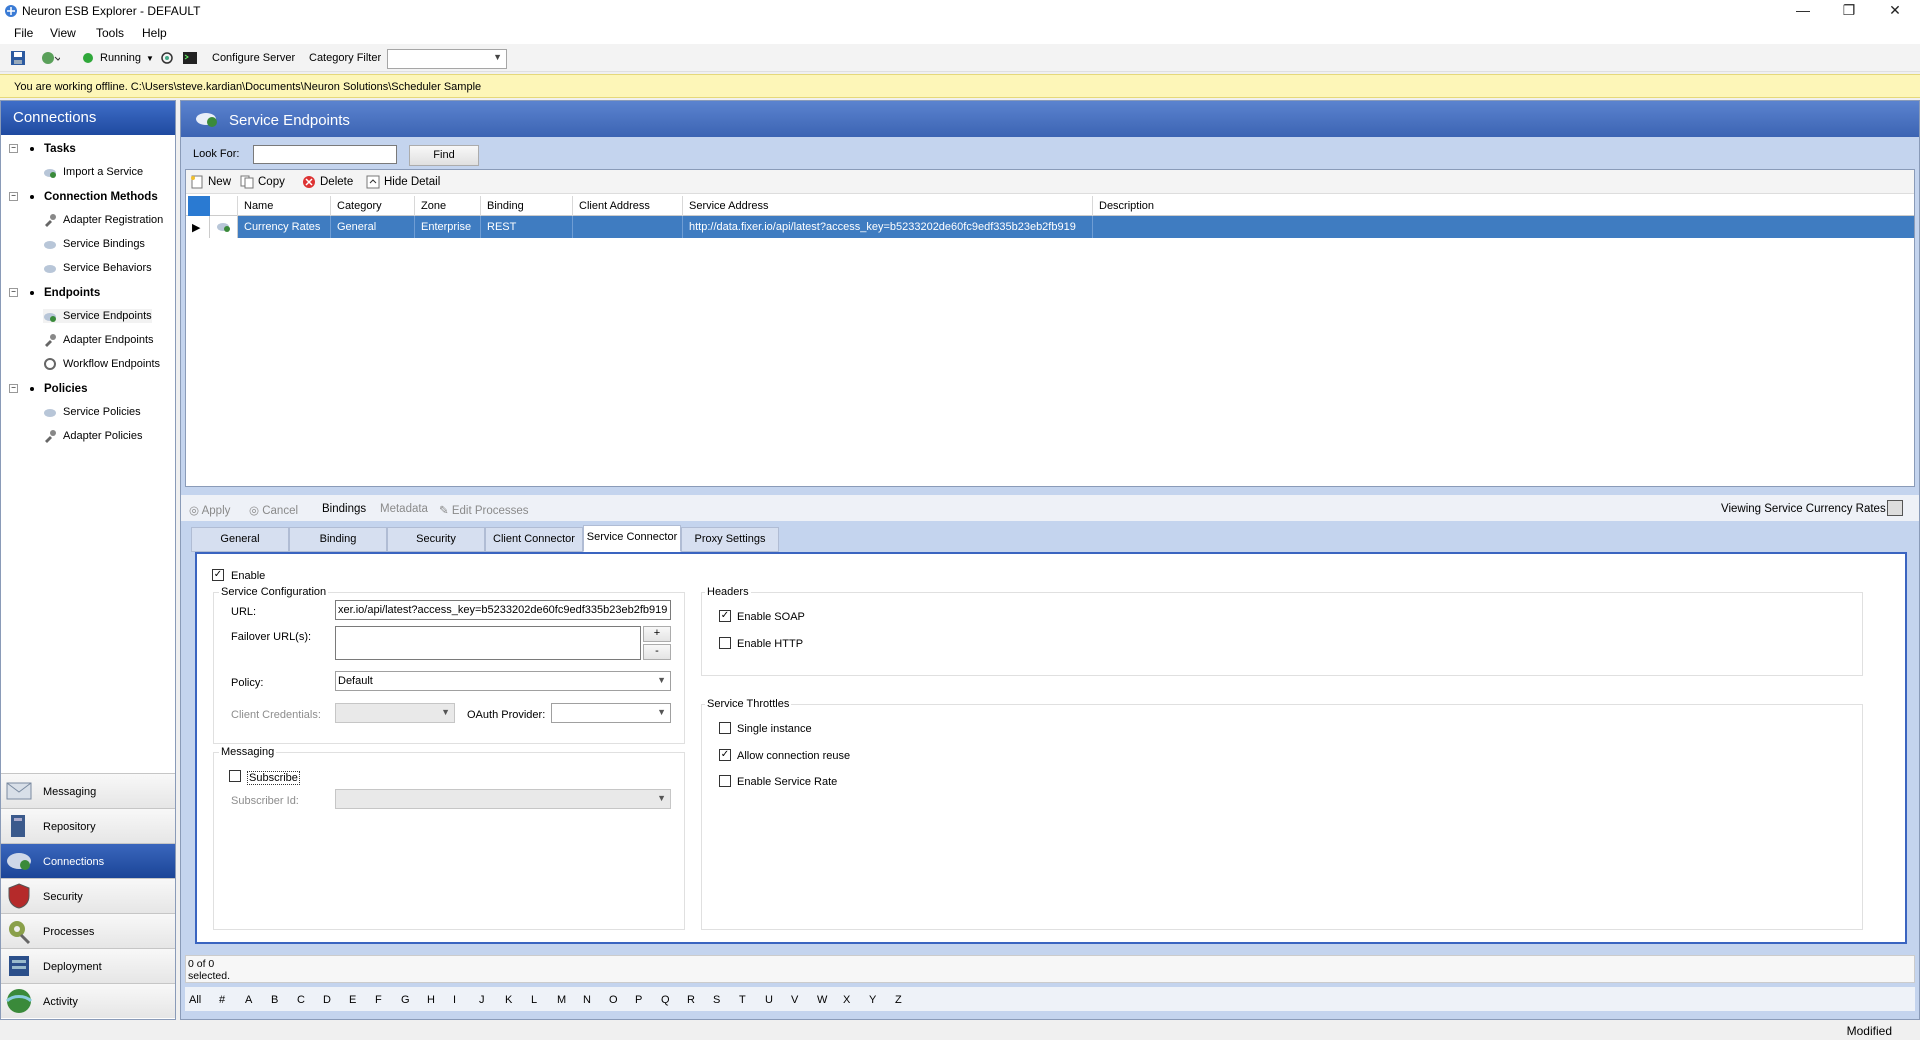 This screenshot has height=1040, width=1920. Describe the element at coordinates (167, 58) in the screenshot. I see `refresh-icon` at that location.